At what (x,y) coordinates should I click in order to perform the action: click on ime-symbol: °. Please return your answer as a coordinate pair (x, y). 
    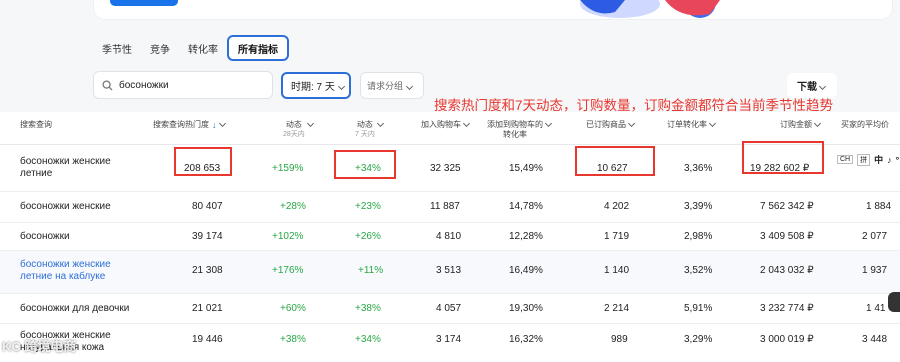
    Looking at the image, I should click on (898, 160).